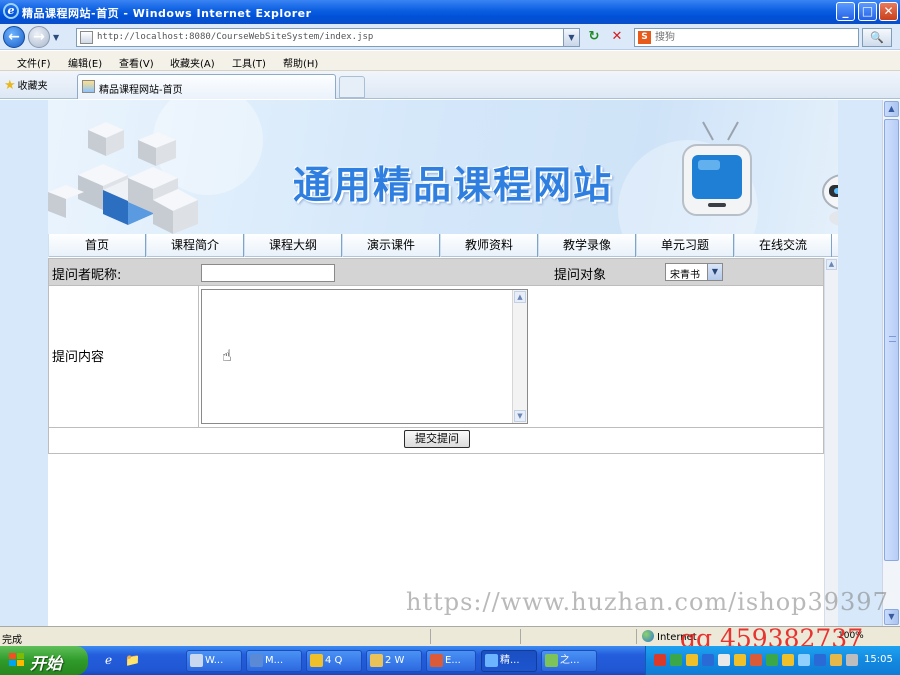  Describe the element at coordinates (888, 11) in the screenshot. I see `close-button: ✕` at that location.